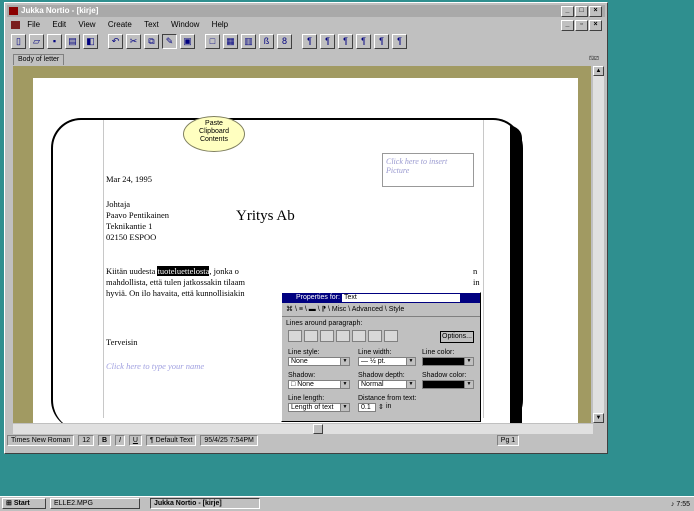 Image resolution: width=694 pixels, height=511 pixels. Describe the element at coordinates (598, 244) in the screenshot. I see `vertical-scrollbar: ▲ ▼` at that location.